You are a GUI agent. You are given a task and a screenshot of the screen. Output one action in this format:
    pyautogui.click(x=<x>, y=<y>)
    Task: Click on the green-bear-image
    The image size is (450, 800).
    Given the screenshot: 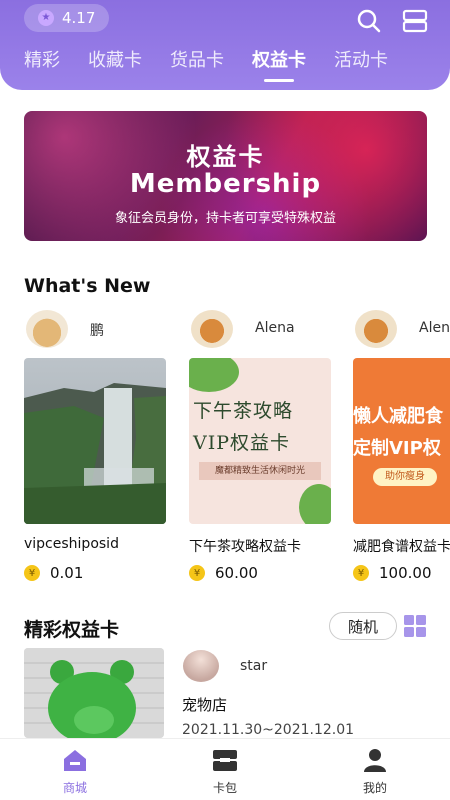 What is the action you would take?
    pyautogui.click(x=94, y=693)
    